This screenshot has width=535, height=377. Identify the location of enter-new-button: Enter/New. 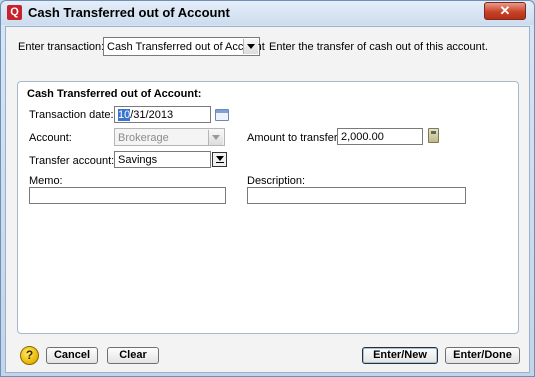
(400, 355).